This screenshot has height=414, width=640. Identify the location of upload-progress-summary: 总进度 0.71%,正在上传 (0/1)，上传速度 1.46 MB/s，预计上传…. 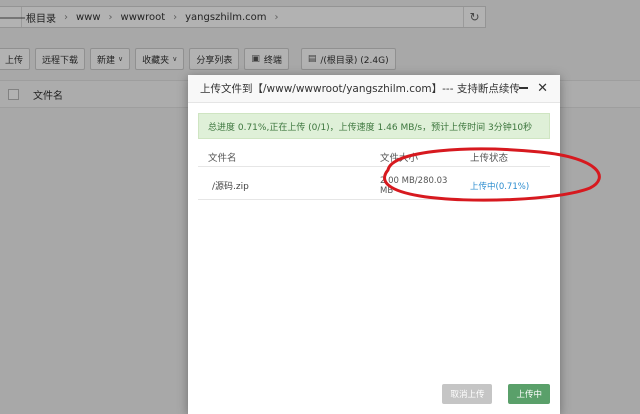
(374, 126).